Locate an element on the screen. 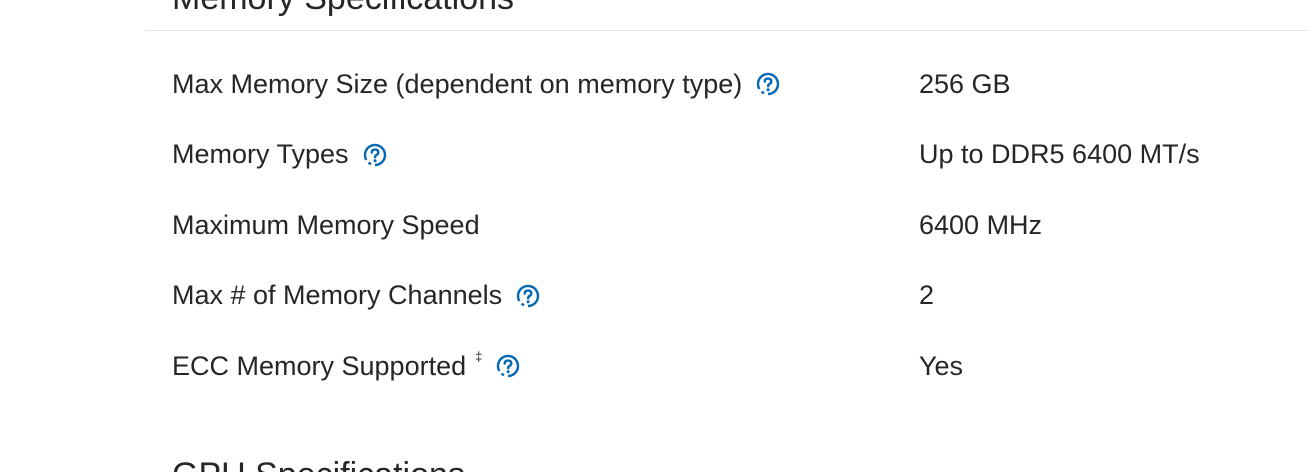 Image resolution: width=1308 pixels, height=472 pixels. spec-label: ECC Memory Supported is located at coordinates (319, 365).